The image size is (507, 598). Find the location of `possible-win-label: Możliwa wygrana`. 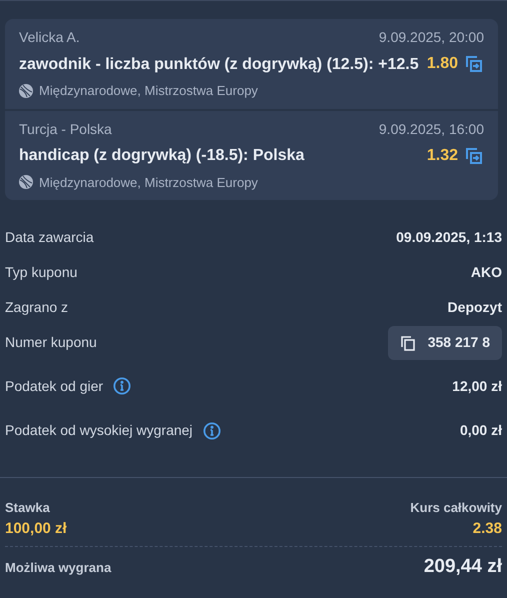

possible-win-label: Możliwa wygrana is located at coordinates (58, 567).